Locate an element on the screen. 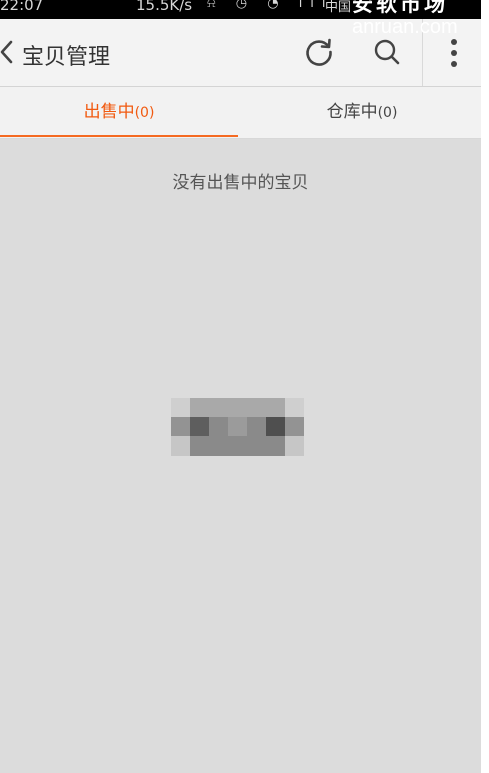 The image size is (489, 773). screen-edge is located at coordinates (485, 386).